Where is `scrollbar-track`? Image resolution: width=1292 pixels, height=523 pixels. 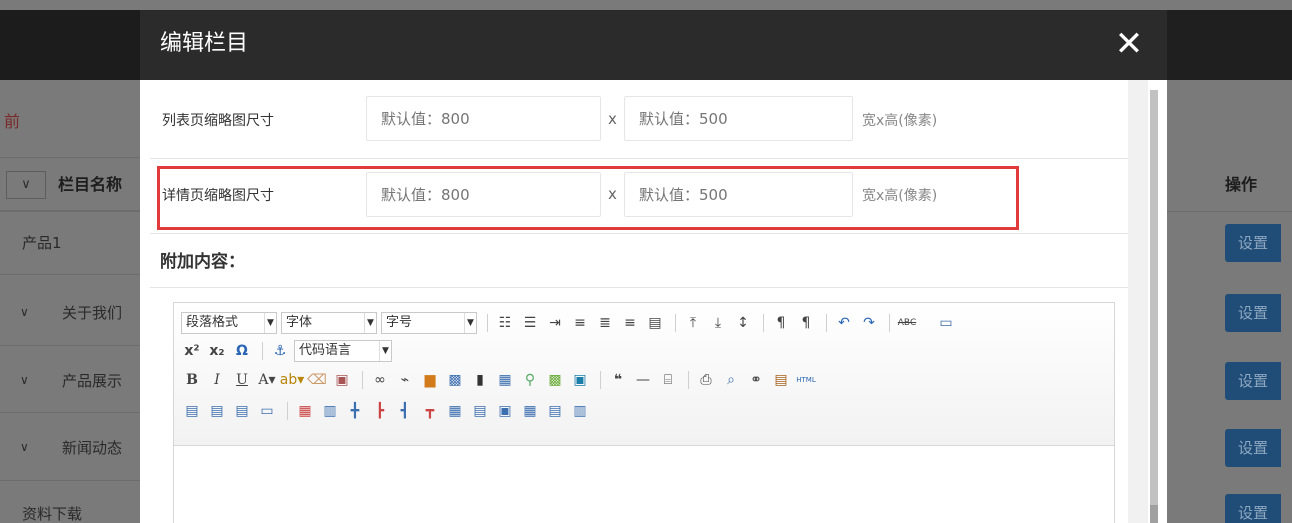
scrollbar-track is located at coordinates (1138, 301).